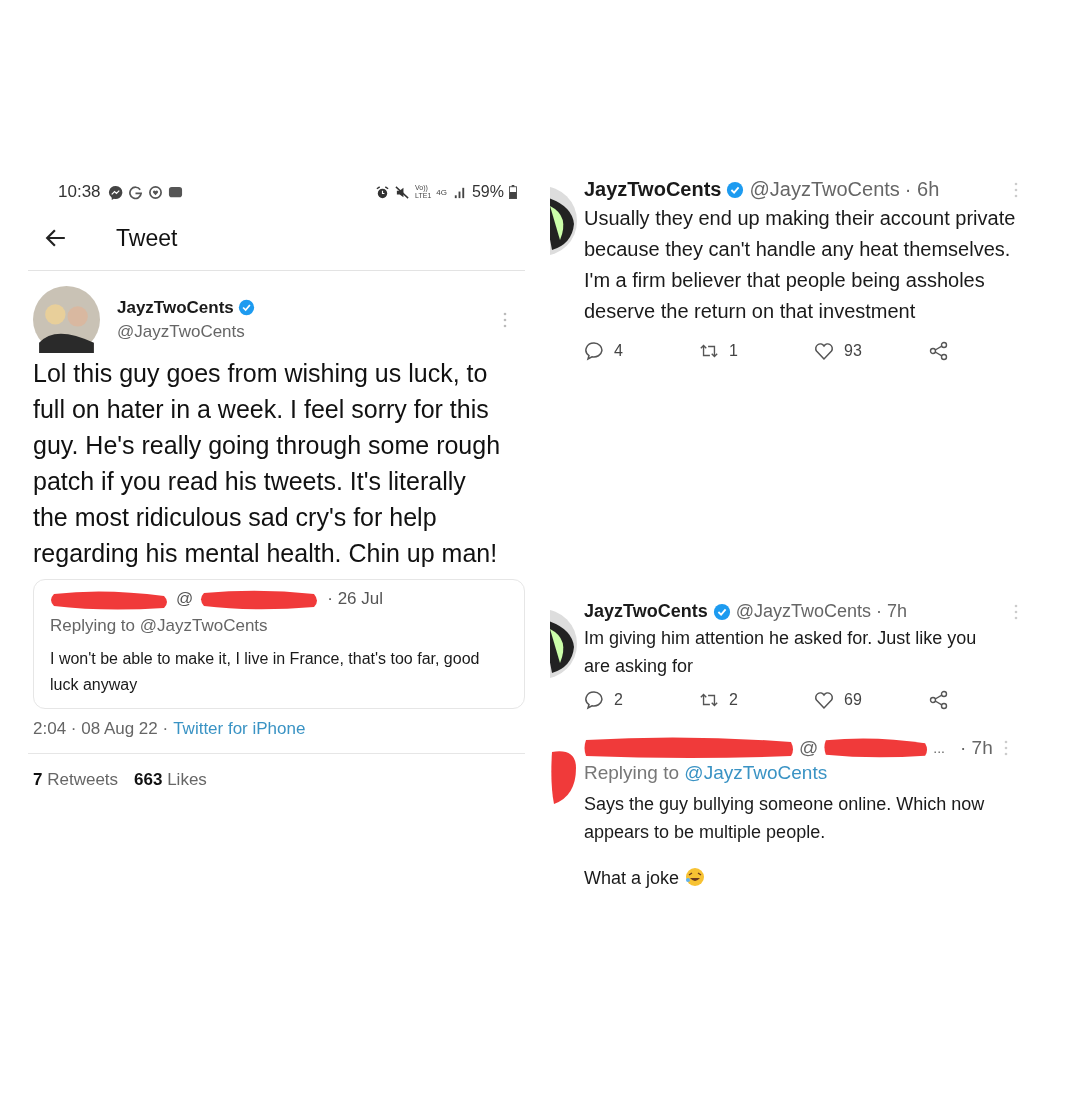  I want to click on tweet-text: Usually they end up making their account private because they can't handle any heat themselves. I'm a firm believer that people being assholes deserve the return on that investment, so click(800, 265).